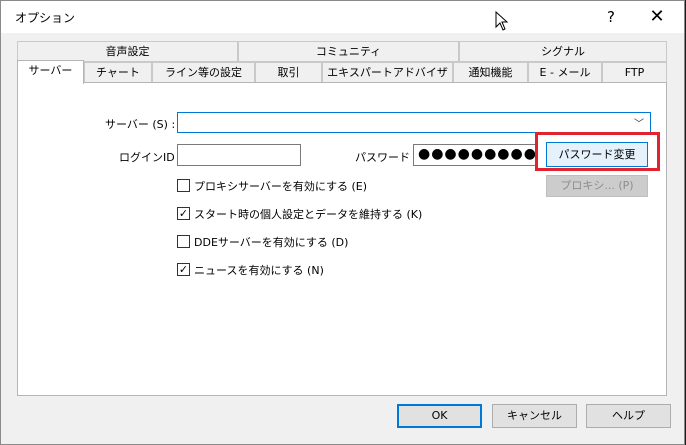 The width and height of the screenshot is (686, 445). Describe the element at coordinates (150, 157) in the screenshot. I see `login-id-label: ログインID :` at that location.